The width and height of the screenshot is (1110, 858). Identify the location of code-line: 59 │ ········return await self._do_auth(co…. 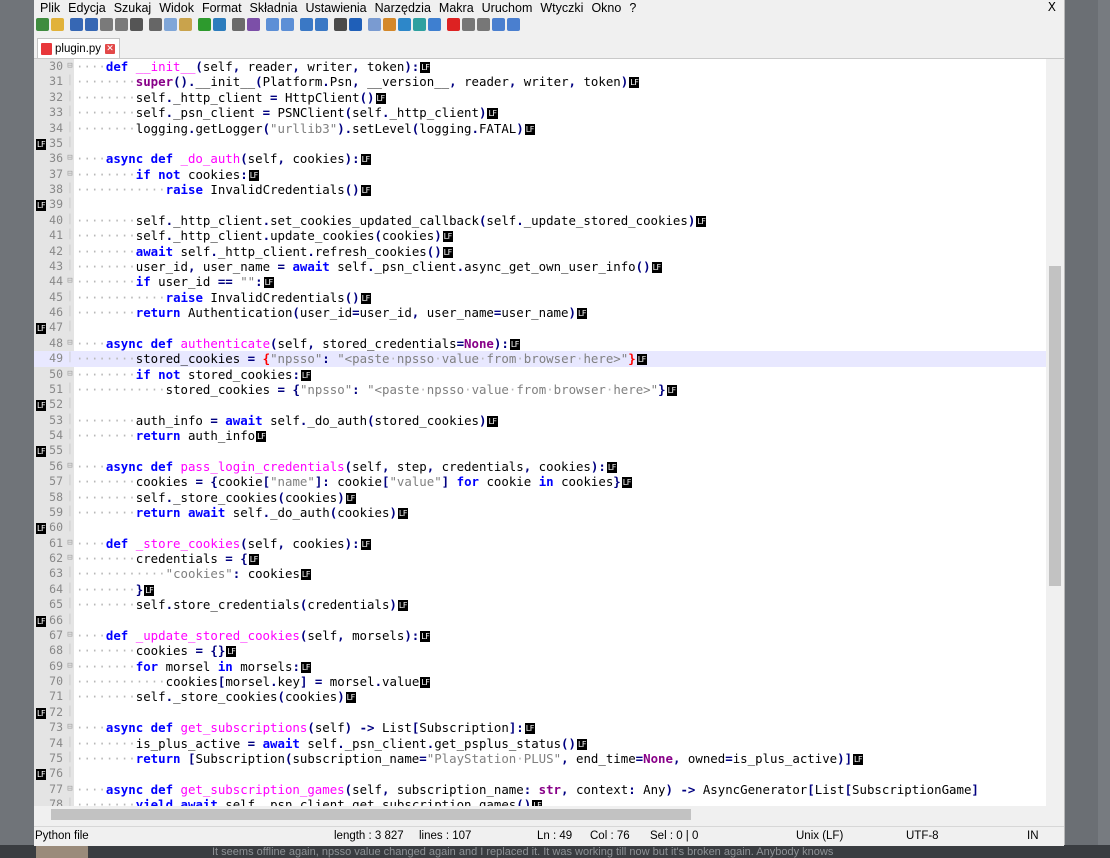
(540, 512).